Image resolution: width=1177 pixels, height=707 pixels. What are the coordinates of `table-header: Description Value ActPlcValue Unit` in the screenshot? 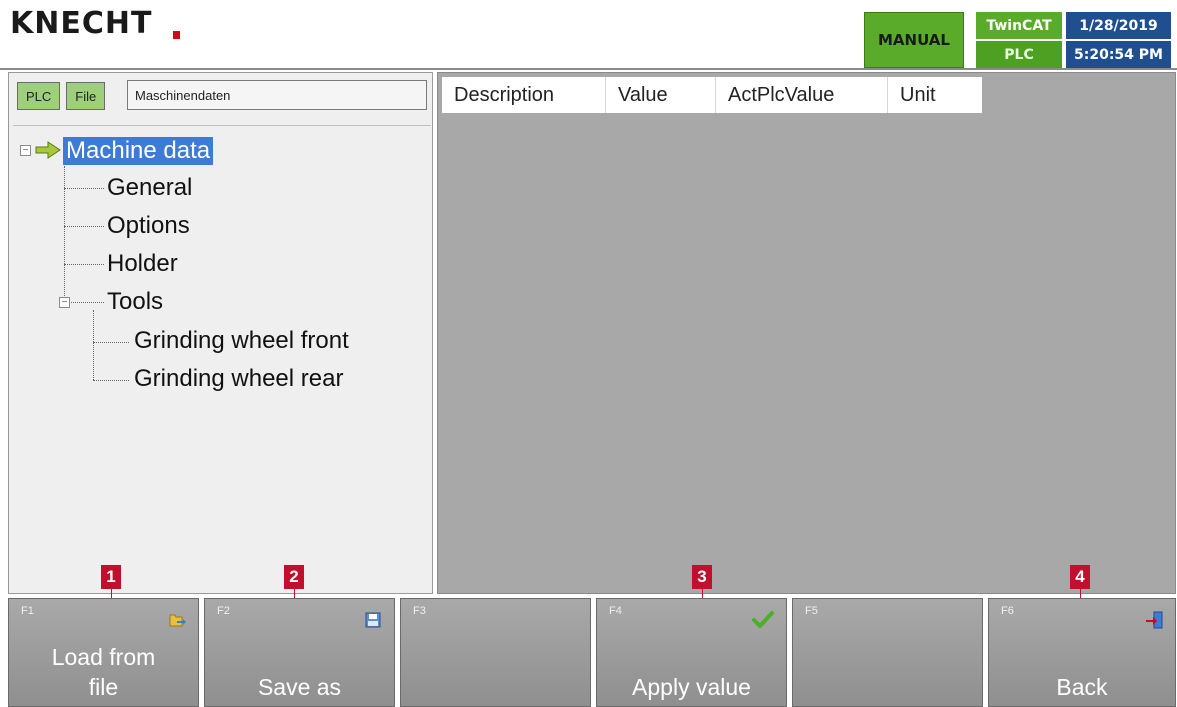 It's located at (712, 95).